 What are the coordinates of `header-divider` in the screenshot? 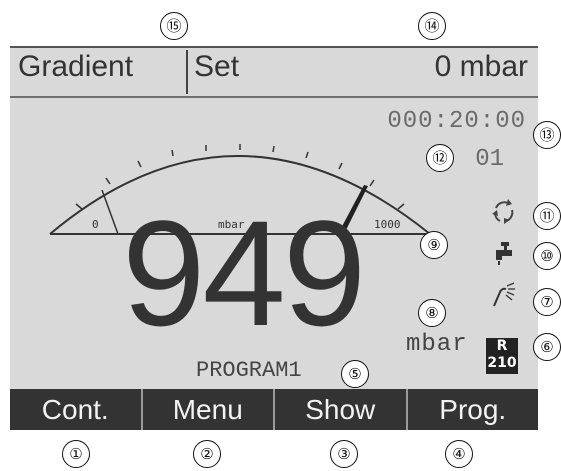 It's located at (187, 72).